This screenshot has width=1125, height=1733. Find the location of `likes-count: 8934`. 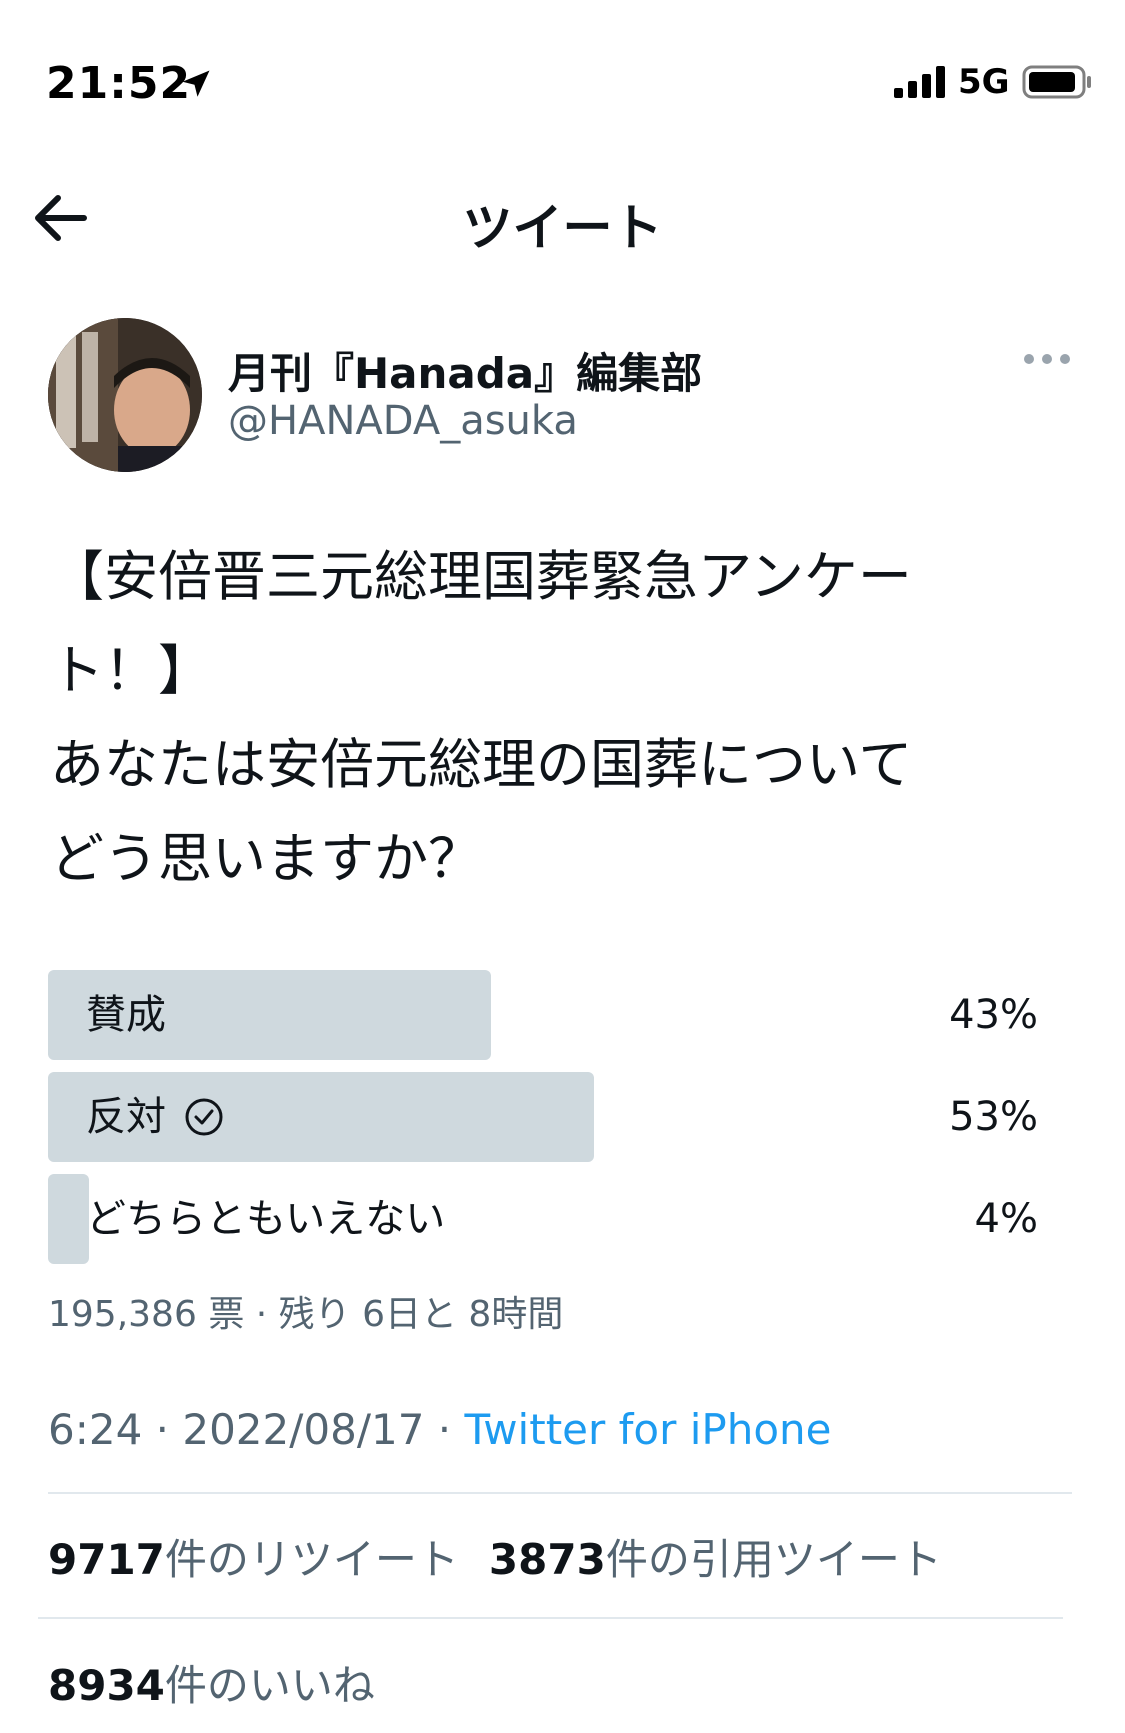

likes-count: 8934 is located at coordinates (106, 1685).